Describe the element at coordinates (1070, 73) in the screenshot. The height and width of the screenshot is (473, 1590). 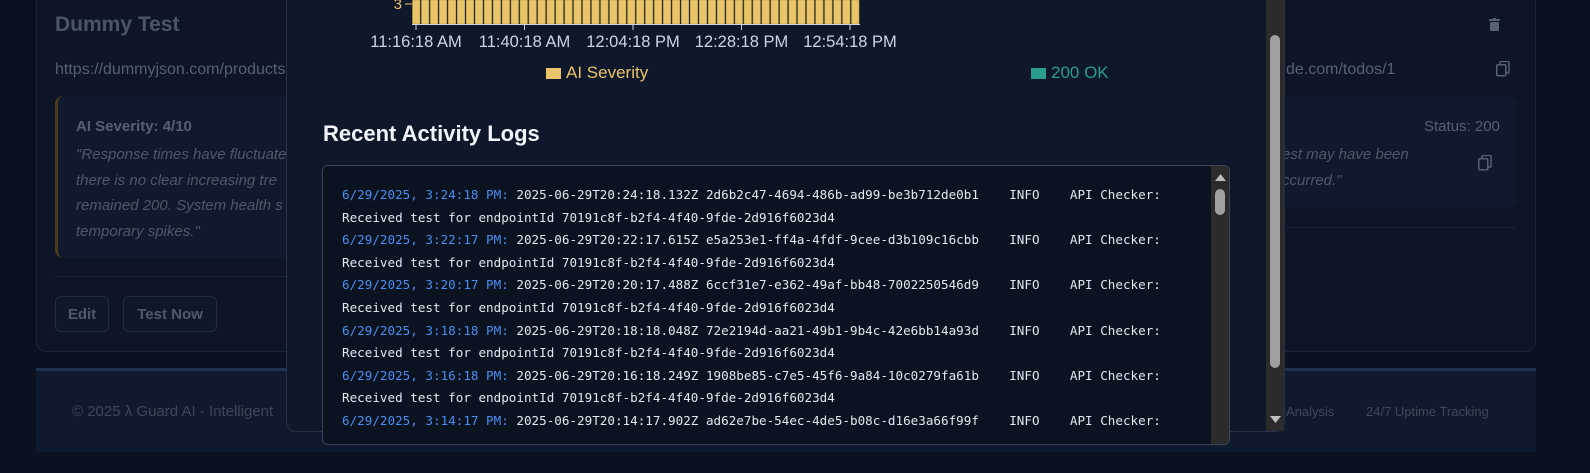
I see `legend-200-ok: 200 OK` at that location.